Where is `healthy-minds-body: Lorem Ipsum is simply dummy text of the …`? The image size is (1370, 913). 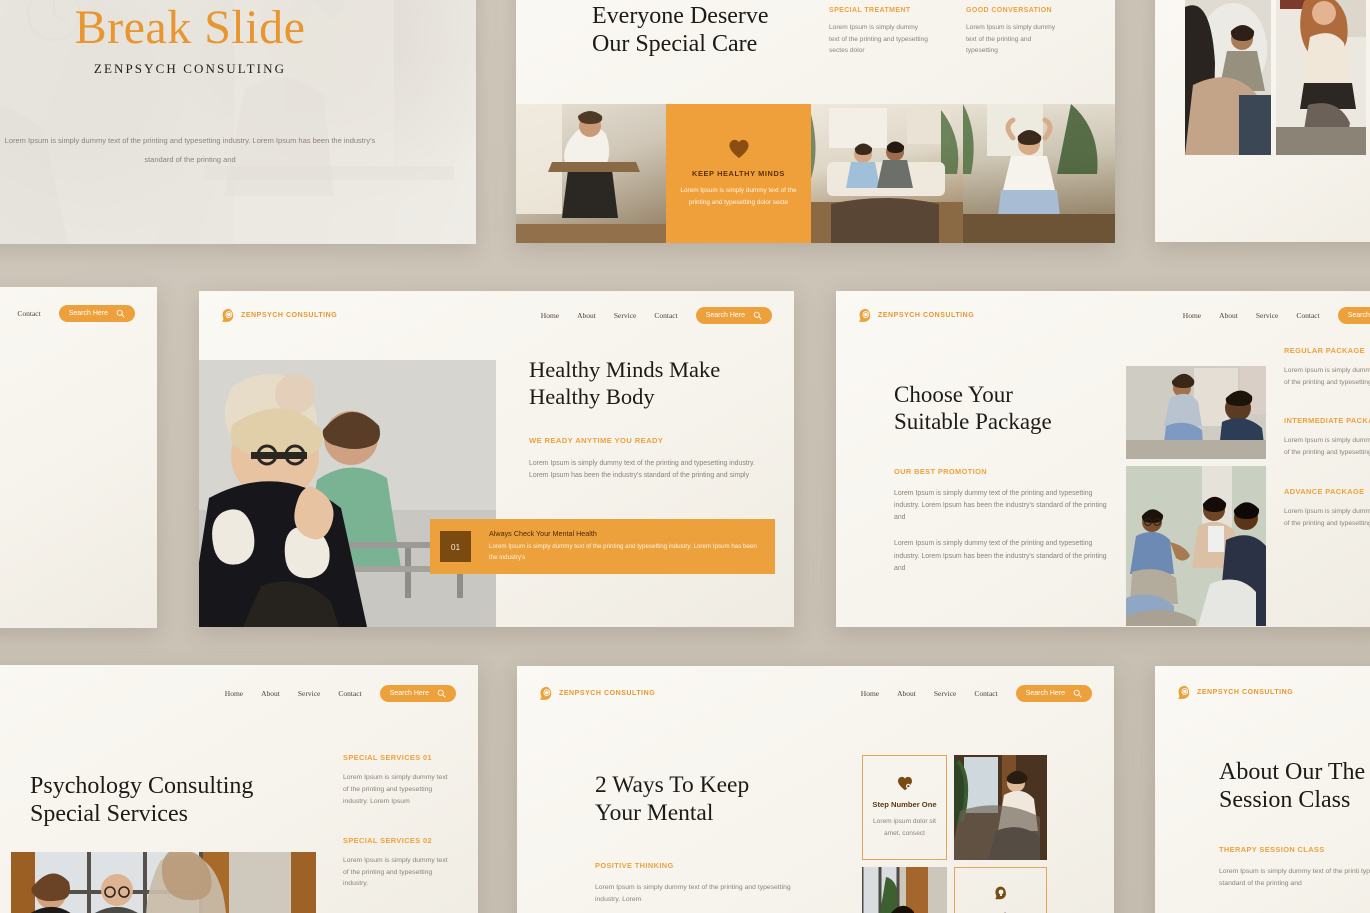
healthy-minds-body: Lorem Ipsum is simply dummy text of the … is located at coordinates (642, 470).